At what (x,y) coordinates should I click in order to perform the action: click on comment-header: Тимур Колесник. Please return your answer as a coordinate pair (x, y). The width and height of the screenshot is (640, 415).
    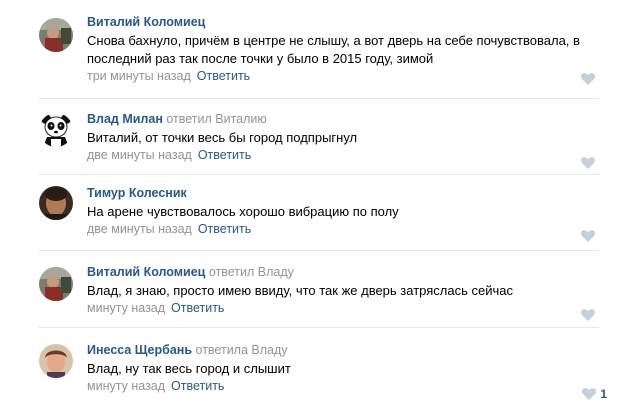
    Looking at the image, I should click on (337, 193).